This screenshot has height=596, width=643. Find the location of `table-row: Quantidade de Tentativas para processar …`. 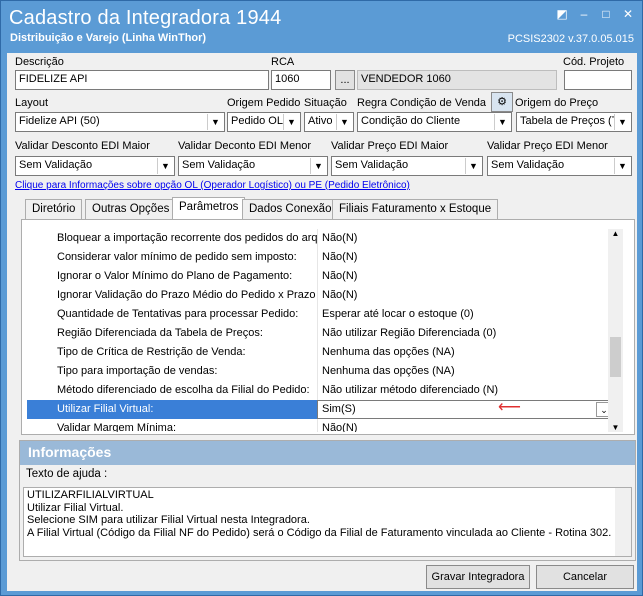

table-row: Quantidade de Tentativas para processar … is located at coordinates (320, 314).